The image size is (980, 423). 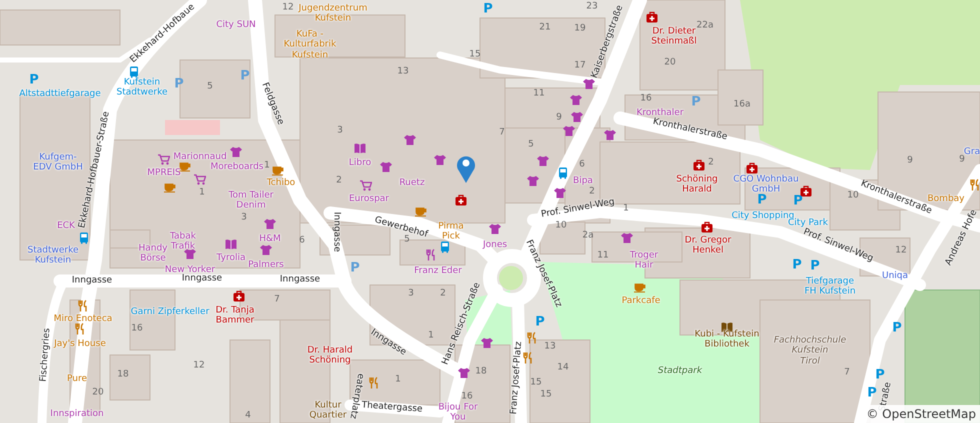 I want to click on house-number: 11, so click(x=603, y=256).